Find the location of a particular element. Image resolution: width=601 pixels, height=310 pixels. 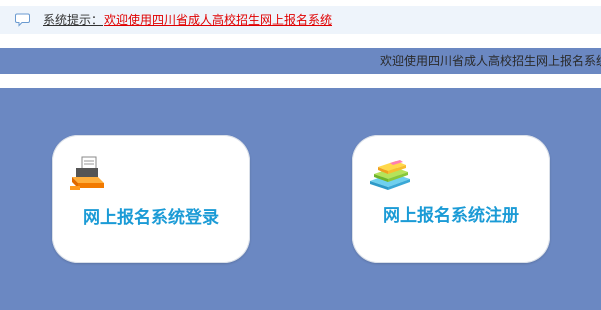

speech-bubble-icon is located at coordinates (23, 20).